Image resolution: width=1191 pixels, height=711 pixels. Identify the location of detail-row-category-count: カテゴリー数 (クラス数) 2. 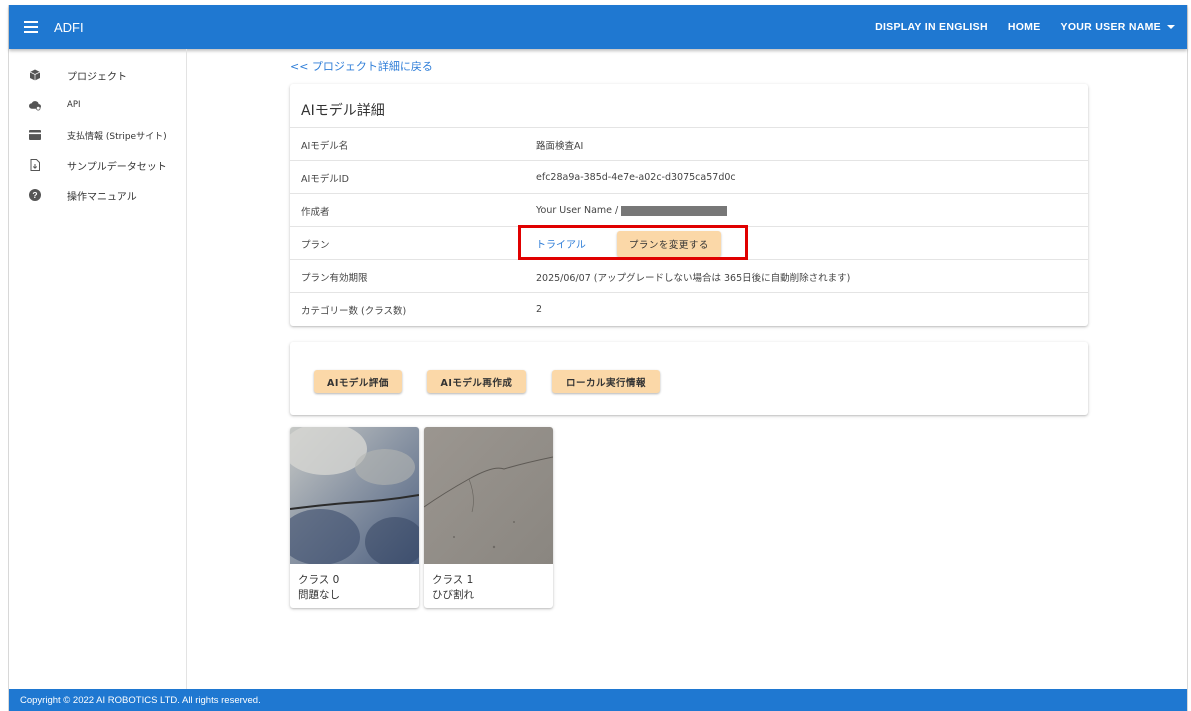
(689, 309).